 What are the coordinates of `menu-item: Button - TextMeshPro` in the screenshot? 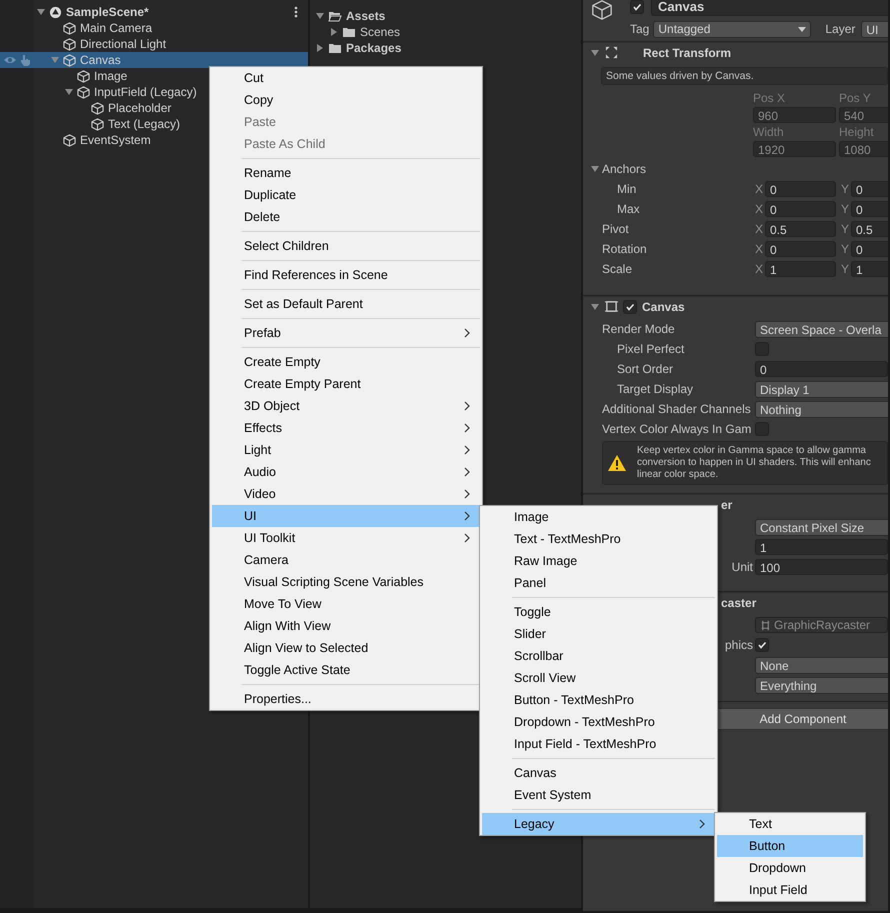 It's located at (598, 700).